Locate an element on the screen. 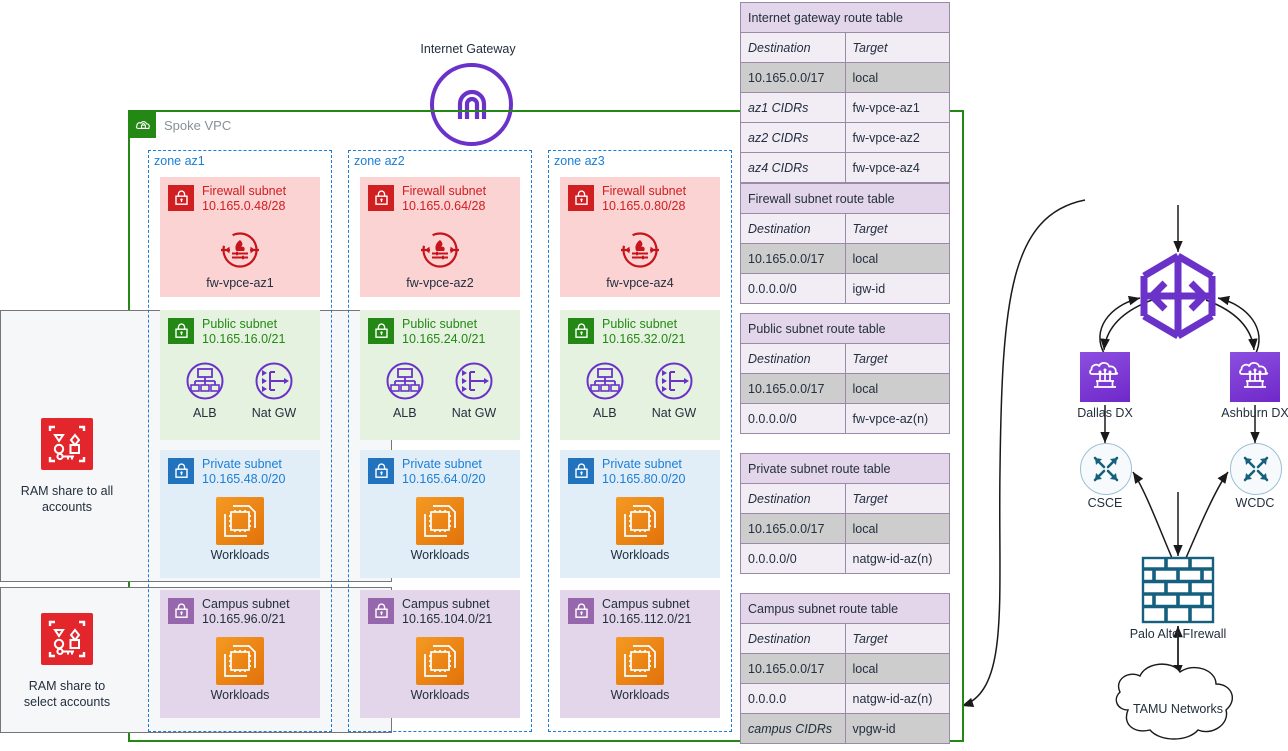  zone-az1-label: zone az1 is located at coordinates (179, 161).